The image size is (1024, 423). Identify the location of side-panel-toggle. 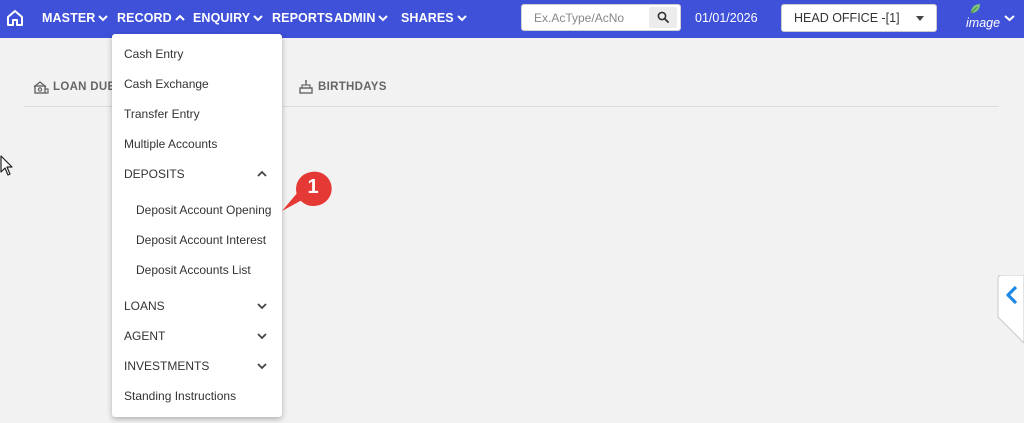
(1010, 310).